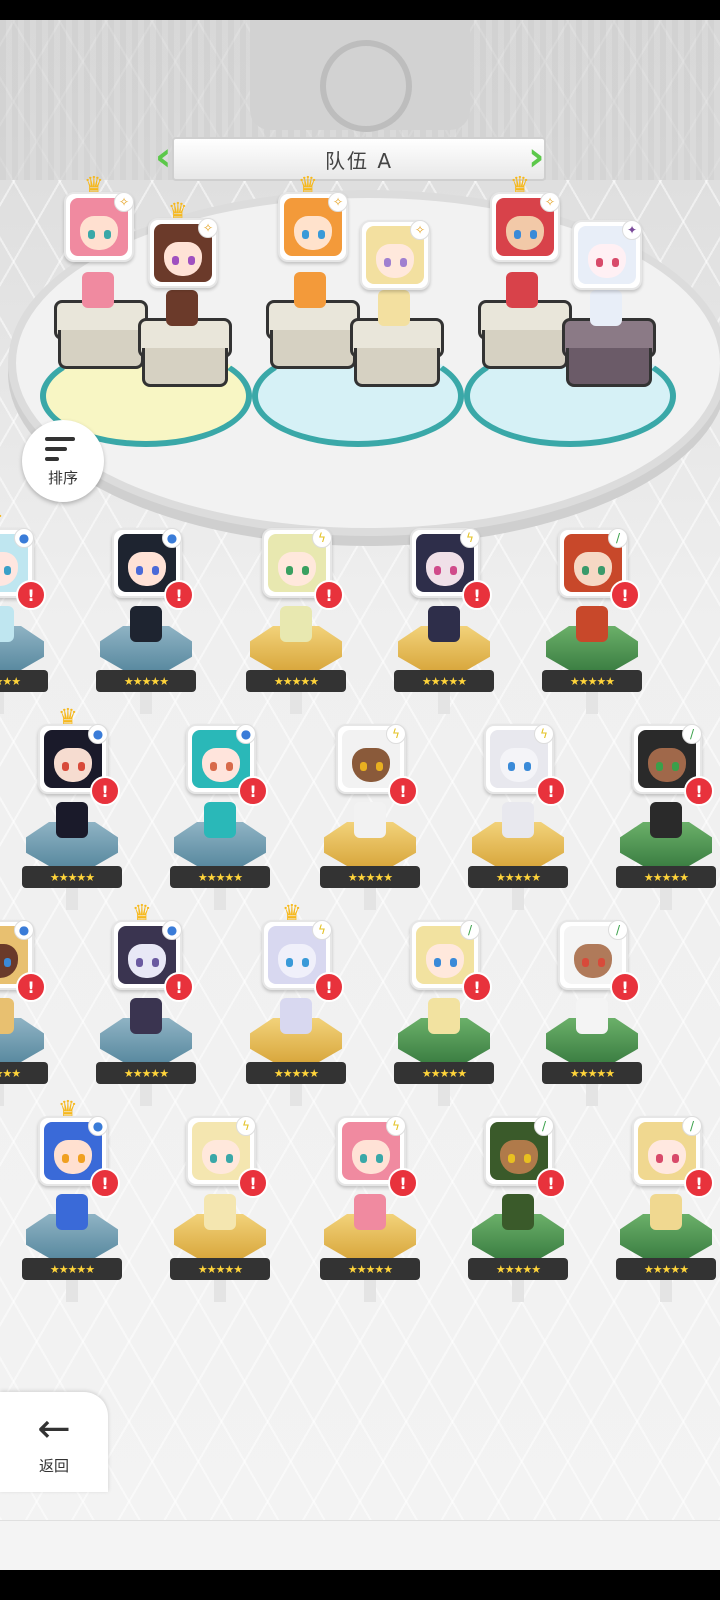 This screenshot has height=1600, width=720. What do you see at coordinates (542, 159) in the screenshot?
I see `next-team-arrow: ›` at bounding box center [542, 159].